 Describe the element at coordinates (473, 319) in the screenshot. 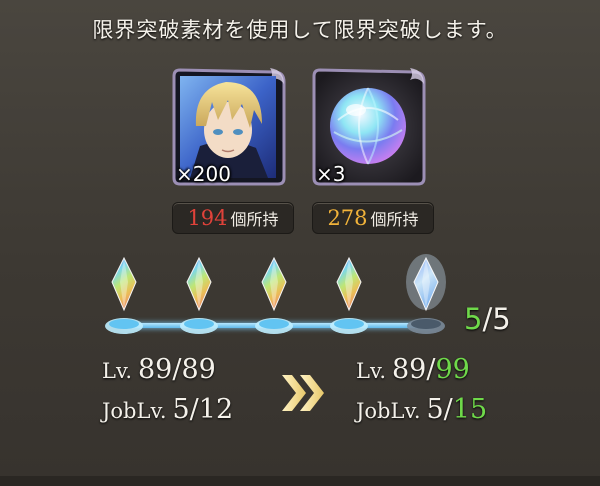

I see `limit-break-current: 5` at that location.